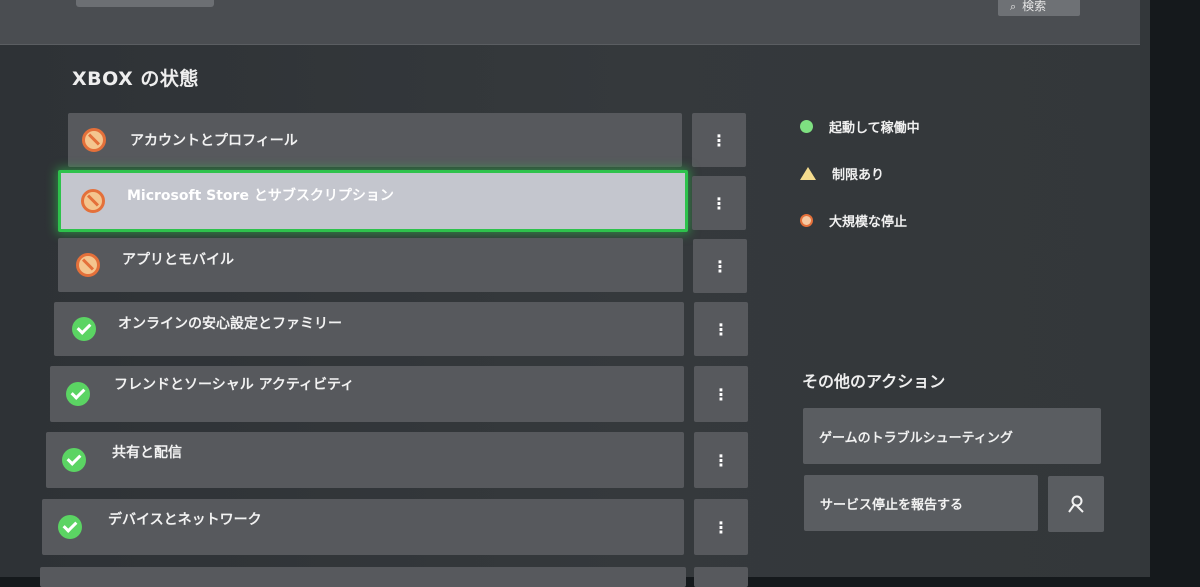 This screenshot has width=1200, height=587. Describe the element at coordinates (916, 438) in the screenshot. I see `troubleshoot-label: ゲームのトラブルシューティング` at that location.